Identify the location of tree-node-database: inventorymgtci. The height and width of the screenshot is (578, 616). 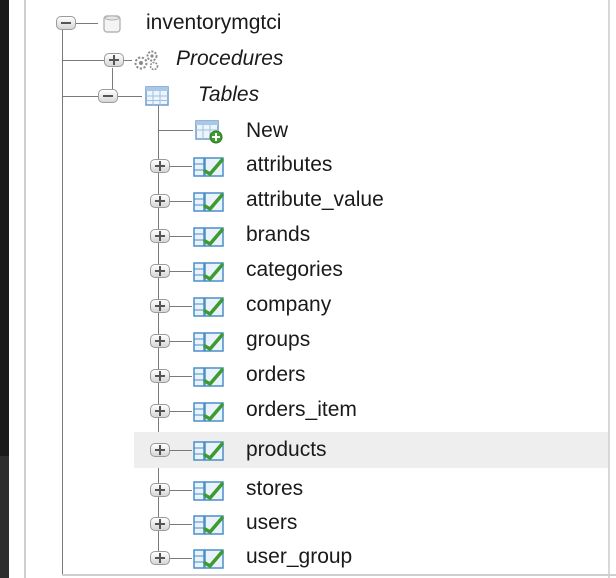
(304, 21).